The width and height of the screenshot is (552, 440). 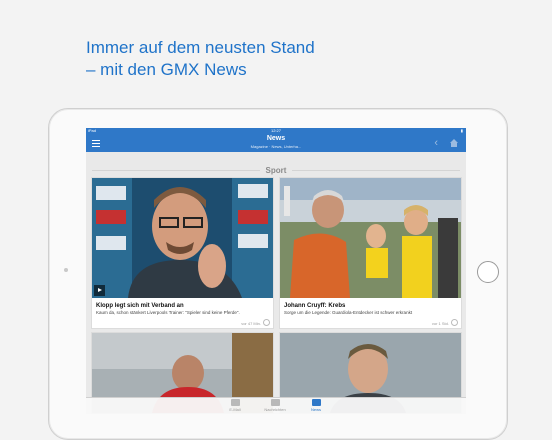 I want to click on photo-klopp, so click(x=182, y=238).